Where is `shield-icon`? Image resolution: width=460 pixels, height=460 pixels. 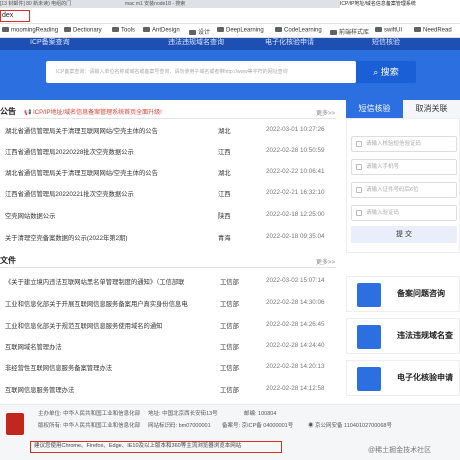
shield-icon is located at coordinates (359, 213).